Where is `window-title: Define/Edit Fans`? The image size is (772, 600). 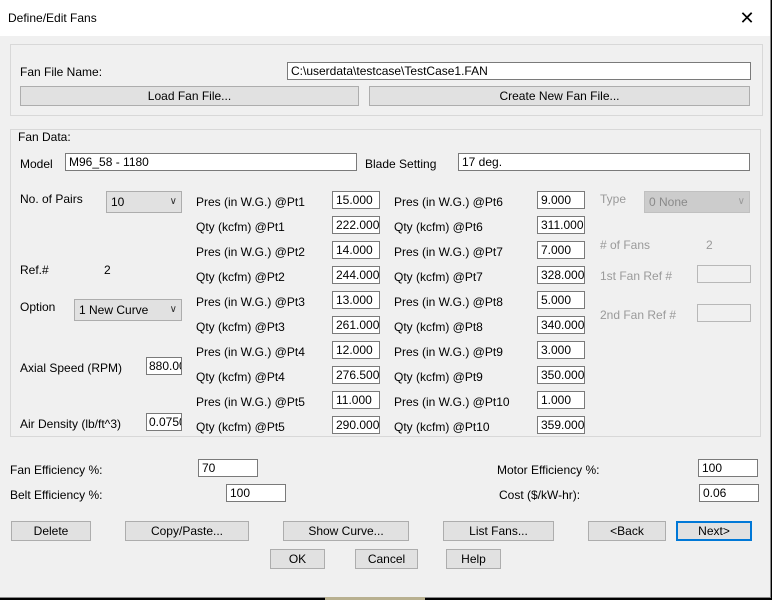 window-title: Define/Edit Fans is located at coordinates (52, 18).